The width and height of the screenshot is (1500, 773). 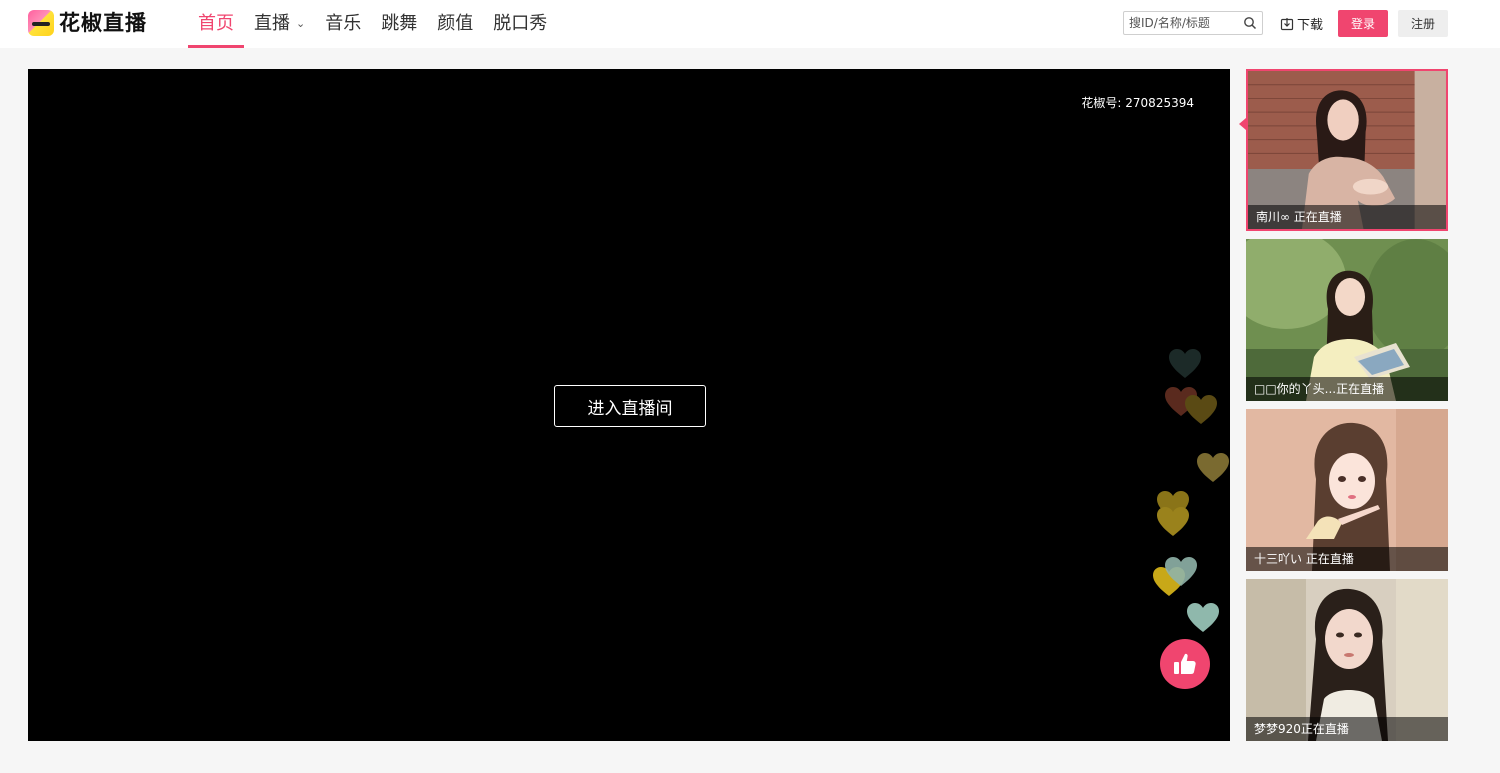 I want to click on nav-item-talkshow: 脱口秀, so click(x=520, y=24).